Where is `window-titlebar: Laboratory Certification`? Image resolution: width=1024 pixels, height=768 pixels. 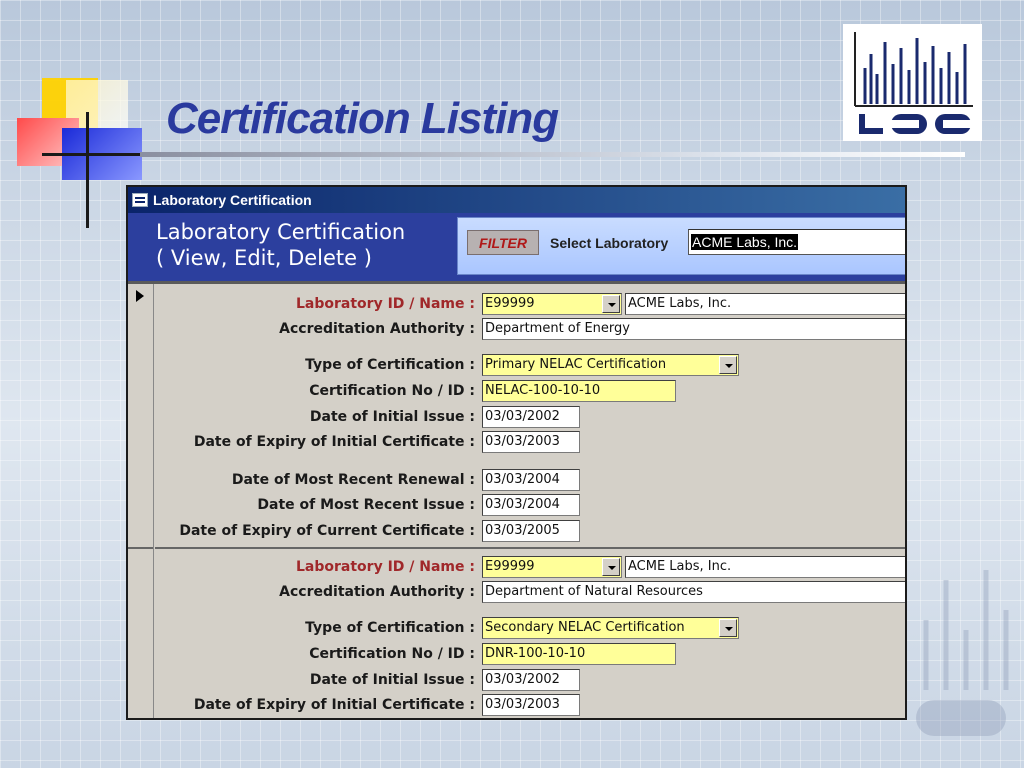
window-titlebar: Laboratory Certification is located at coordinates (516, 200).